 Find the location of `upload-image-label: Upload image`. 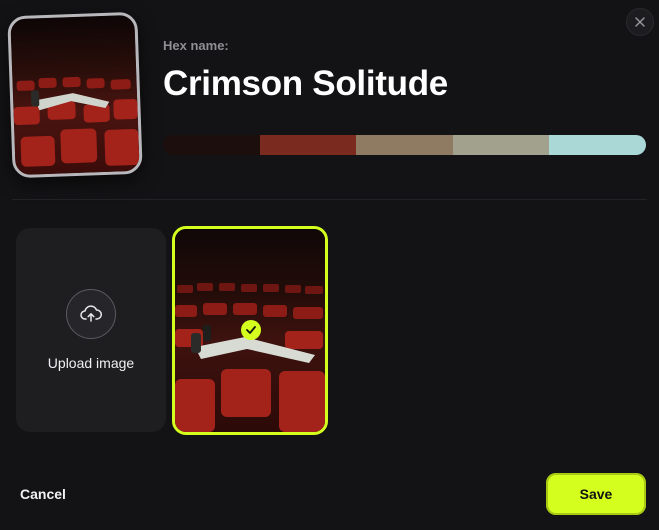

upload-image-label: Upload image is located at coordinates (91, 363).